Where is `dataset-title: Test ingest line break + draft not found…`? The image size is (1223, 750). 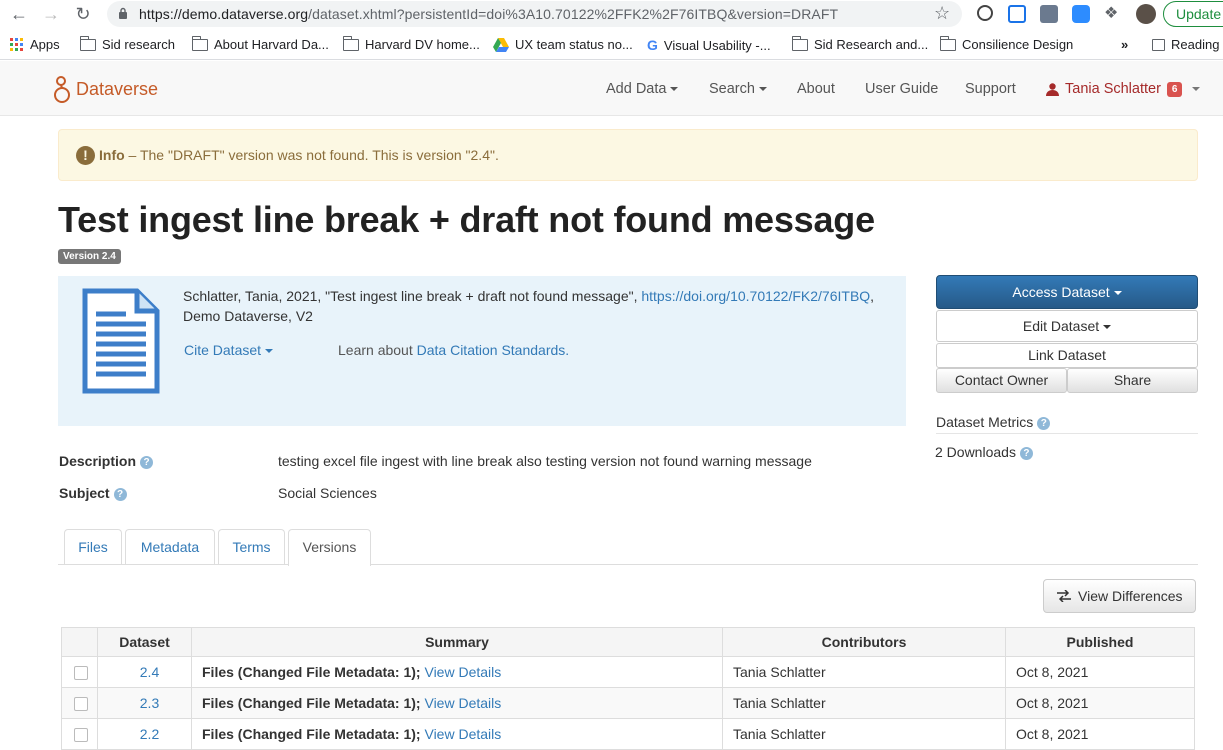
dataset-title: Test ingest line break + draft not found… is located at coordinates (466, 219).